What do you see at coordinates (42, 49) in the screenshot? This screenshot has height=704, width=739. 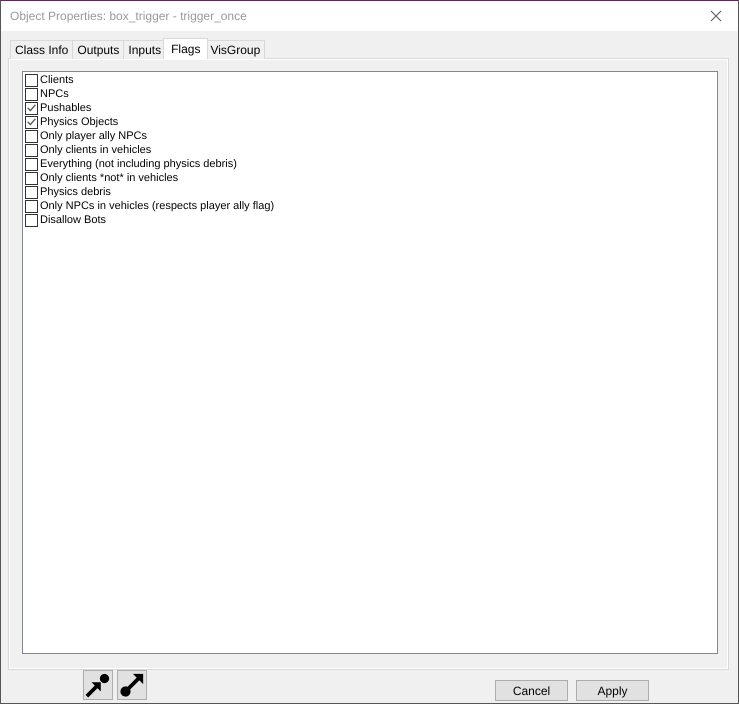 I see `tab: Class Info` at bounding box center [42, 49].